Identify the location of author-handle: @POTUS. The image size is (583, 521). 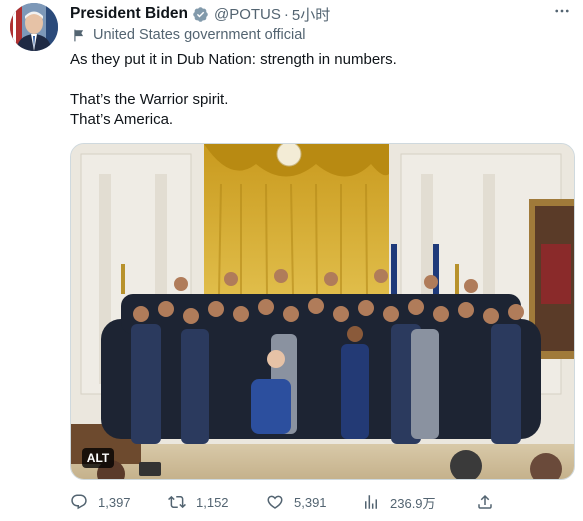
(247, 14).